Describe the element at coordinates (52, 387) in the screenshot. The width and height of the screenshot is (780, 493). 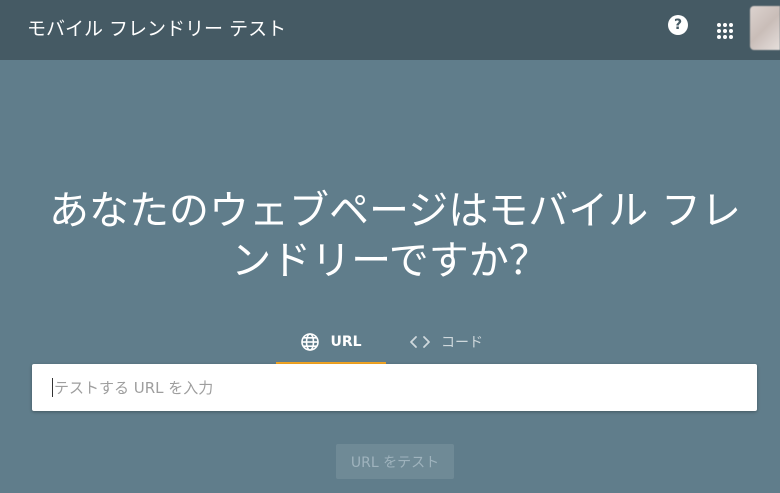
I see `text-caret` at that location.